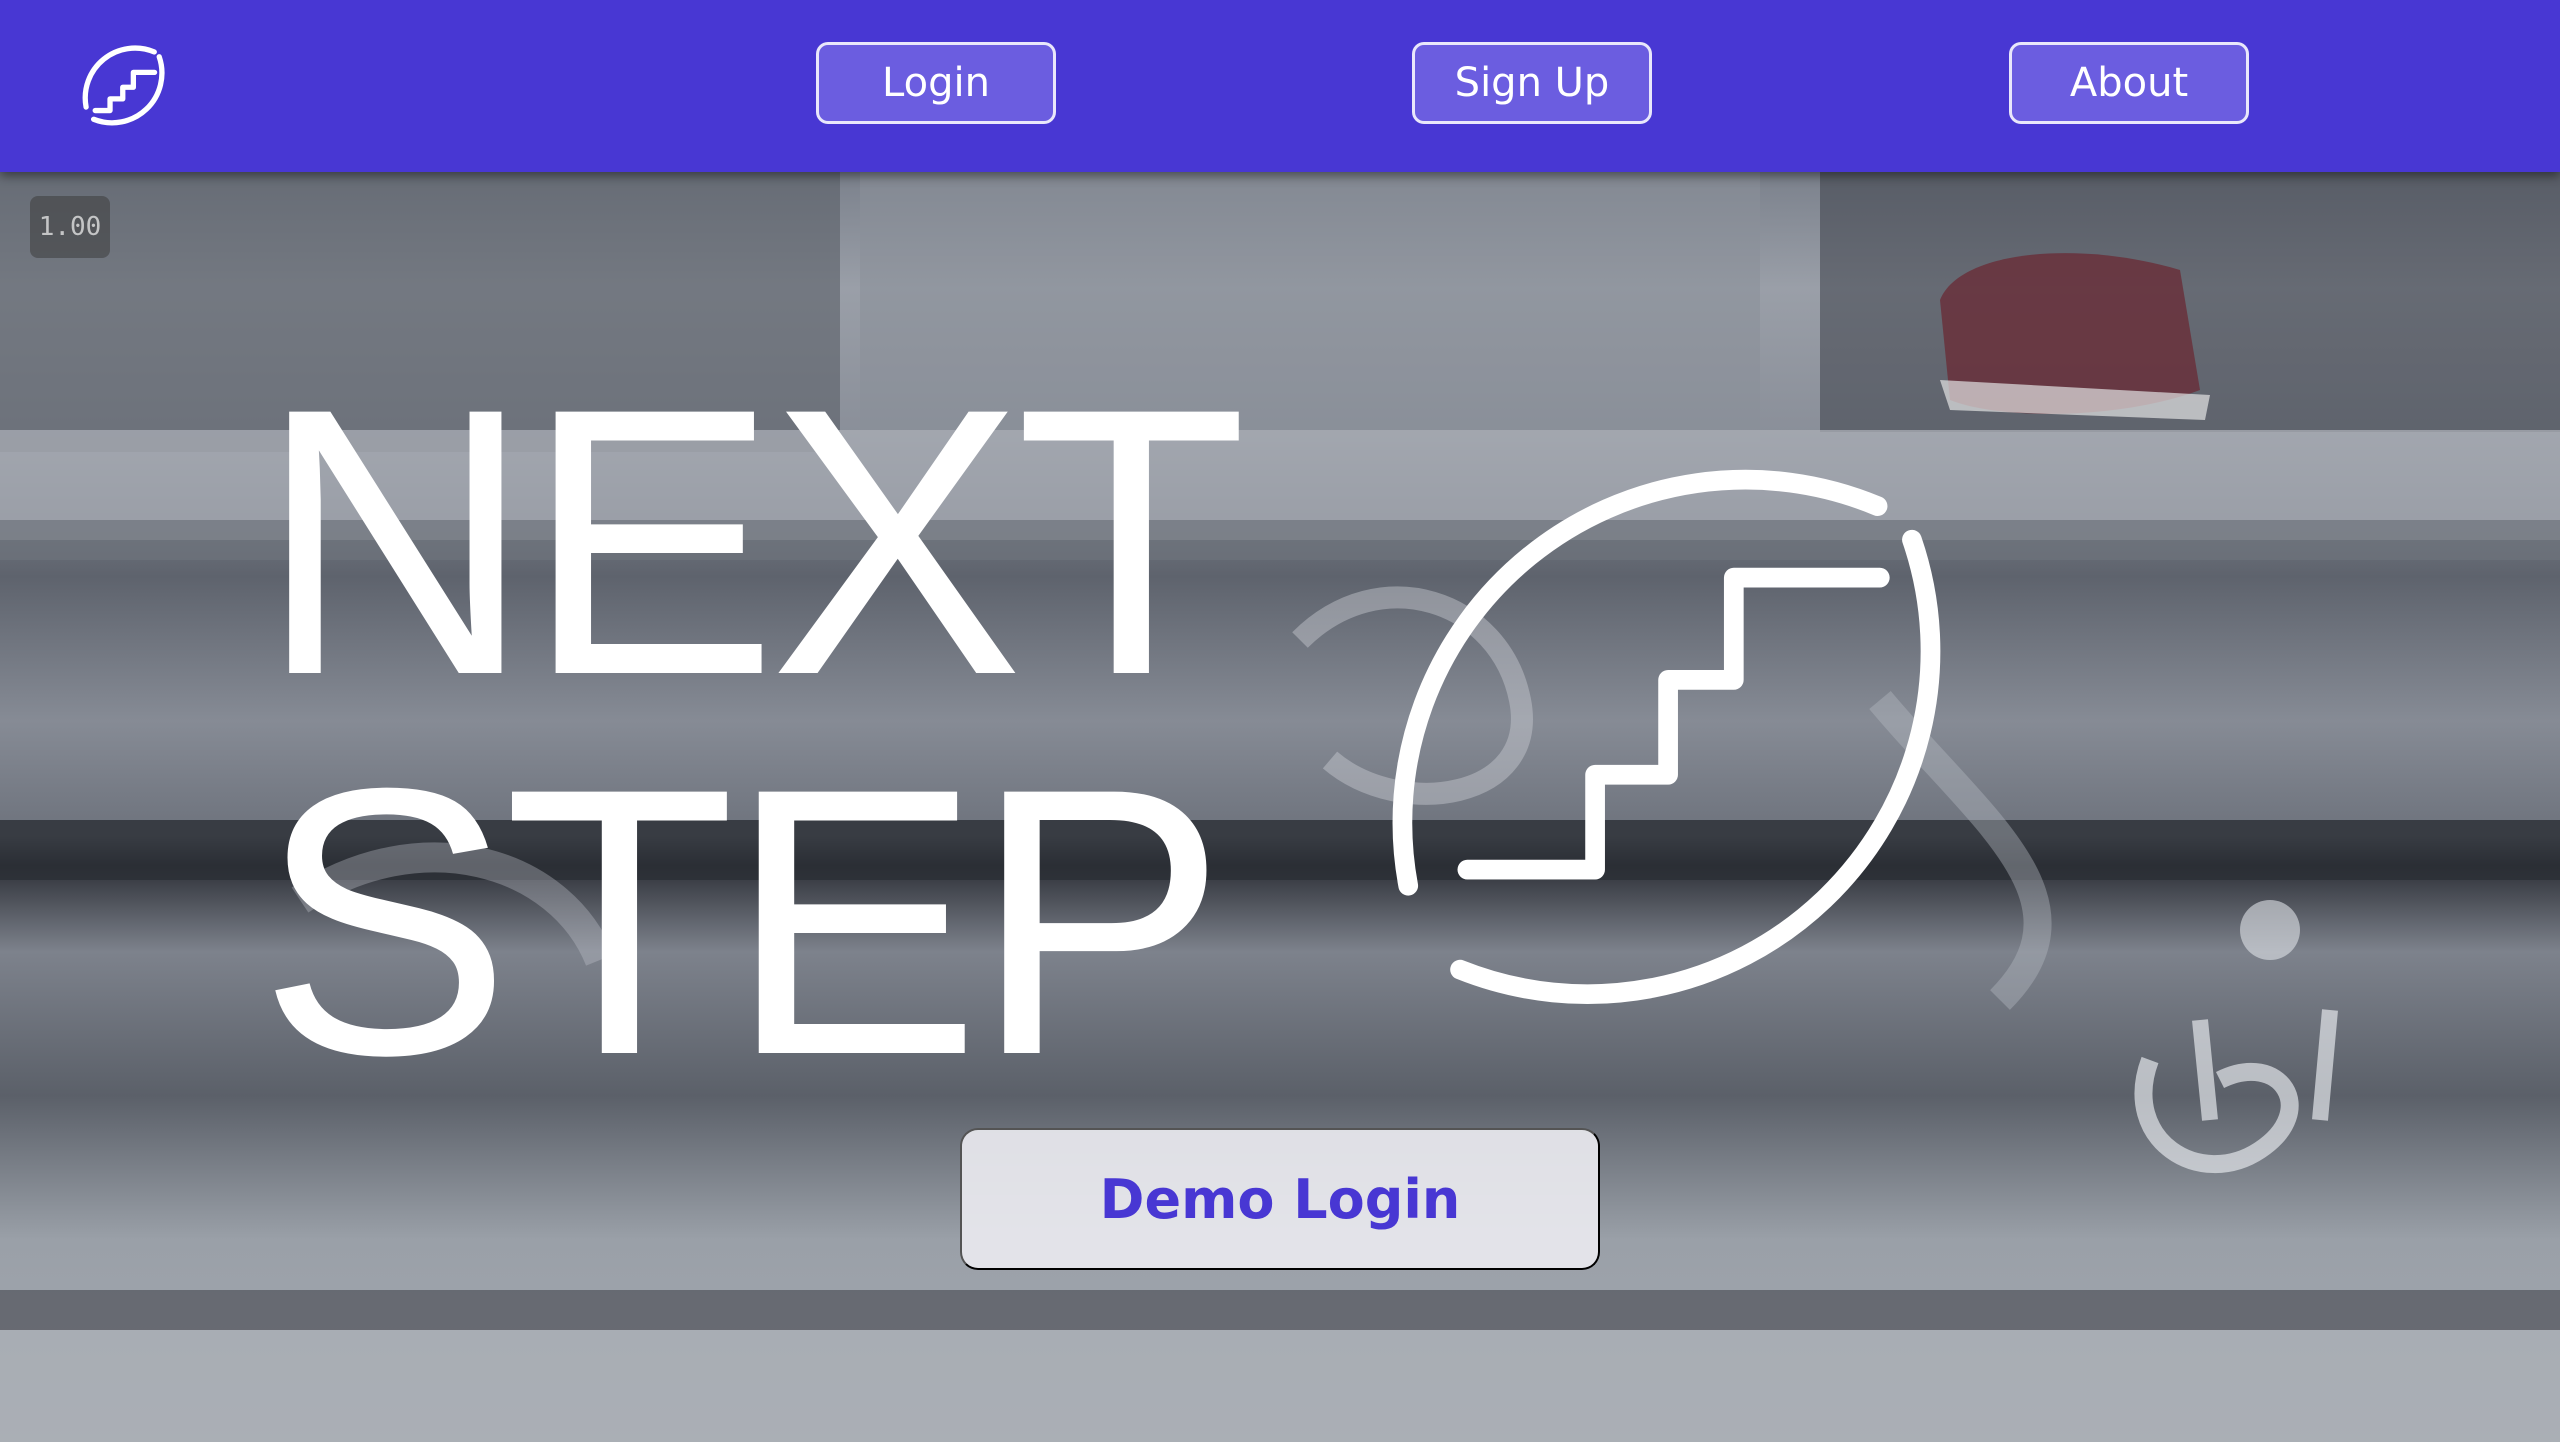 The height and width of the screenshot is (1442, 2560). I want to click on top-nav-bar: Login Sign Up About, so click(1280, 86).